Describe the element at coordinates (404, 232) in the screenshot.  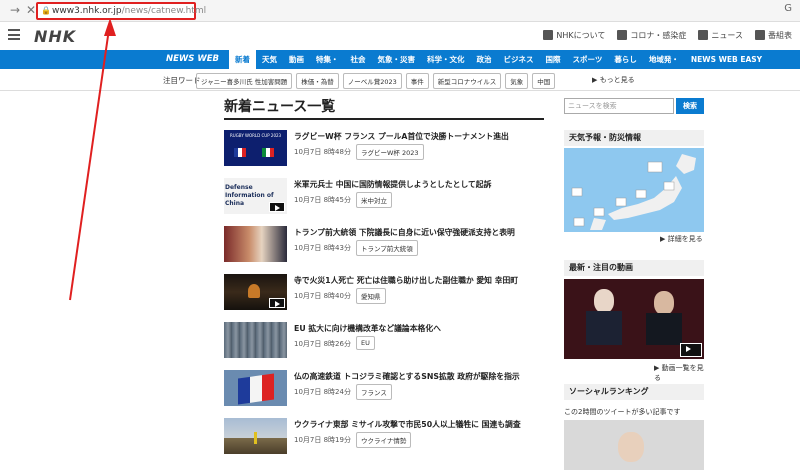
I see `article-title: トランプ前大統領 下院議長に自身に近い保守強硬派支持と表明` at that location.